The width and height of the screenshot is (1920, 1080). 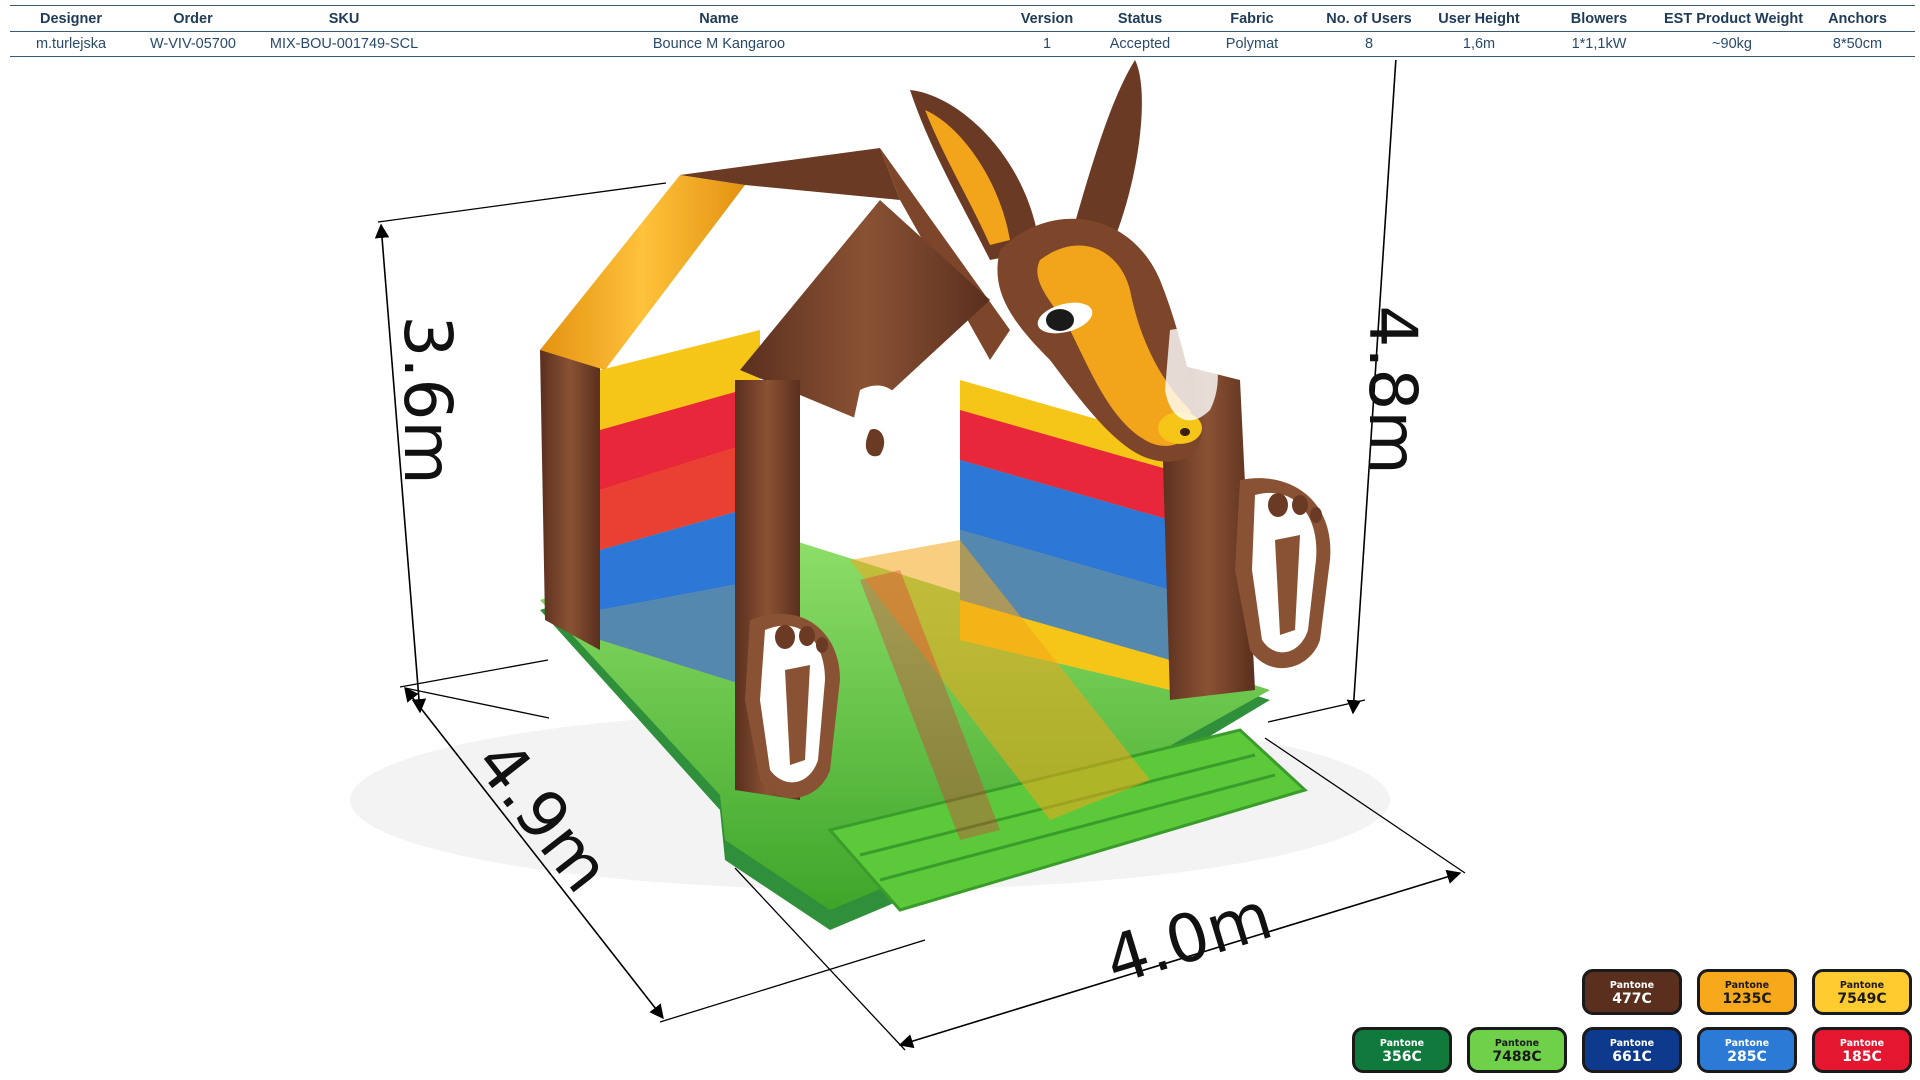 What do you see at coordinates (1252, 44) in the screenshot?
I see `value-fabric: Polymat` at bounding box center [1252, 44].